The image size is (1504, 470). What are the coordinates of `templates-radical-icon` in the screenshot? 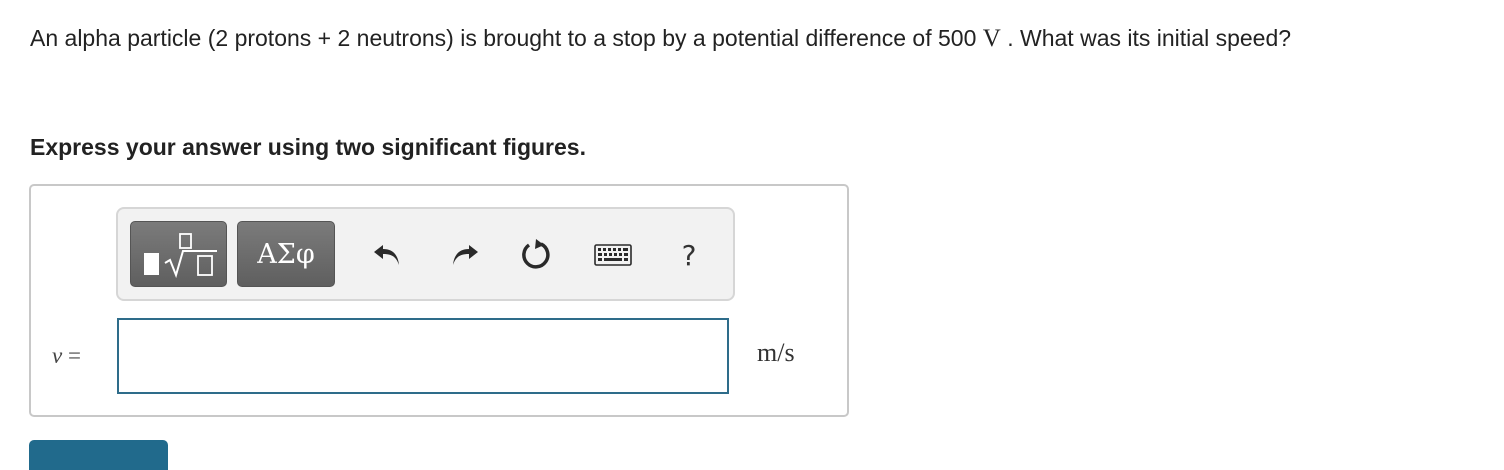 It's located at (180, 256).